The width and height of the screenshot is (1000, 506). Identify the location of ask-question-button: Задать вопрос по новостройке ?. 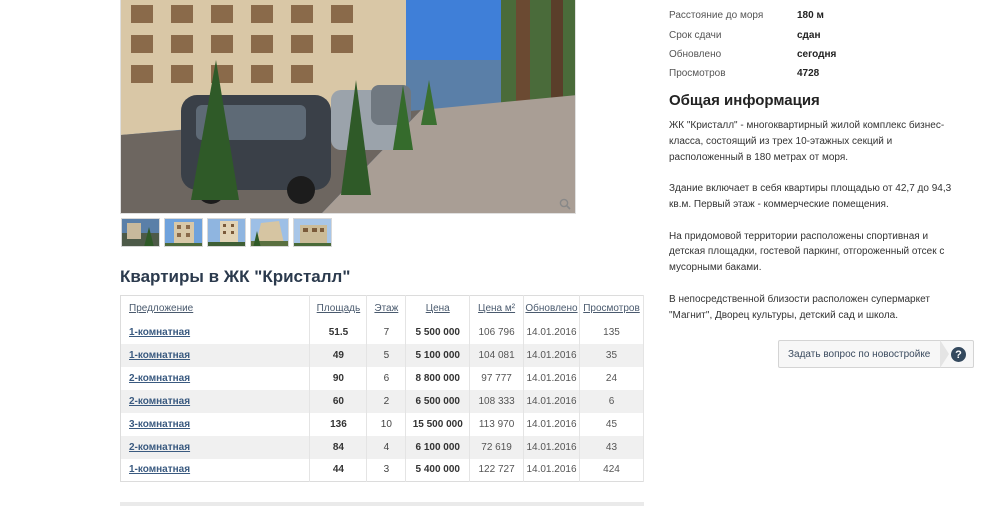
(876, 354).